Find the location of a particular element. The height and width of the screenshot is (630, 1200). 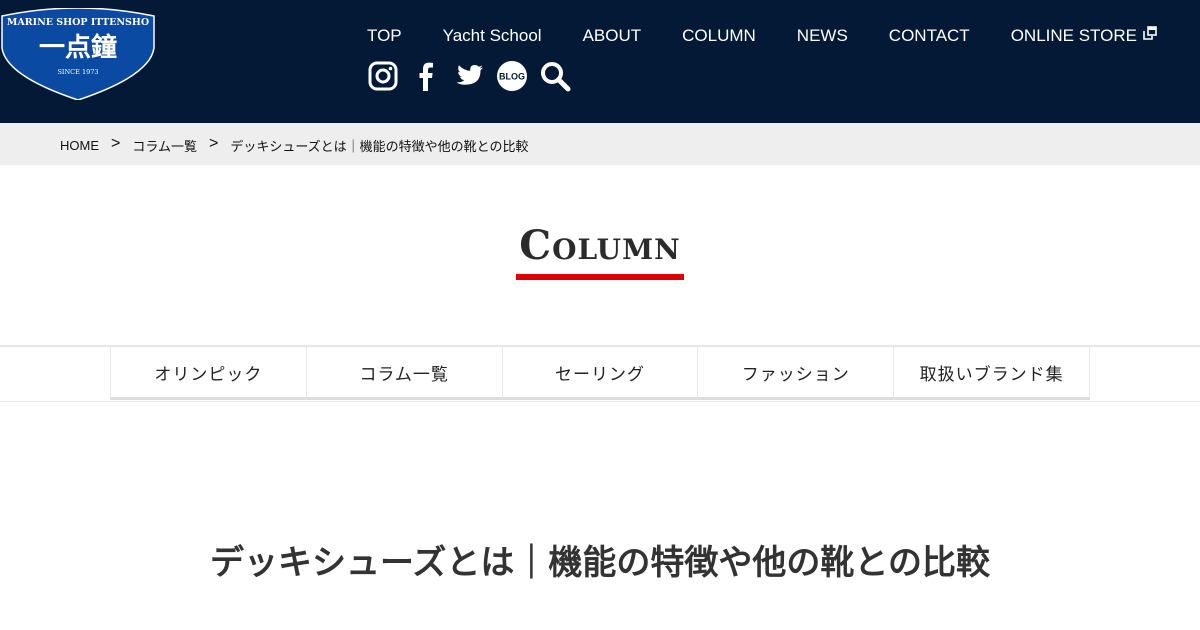

logo-shield-icon: MARINE SHOP ITTENSHO 一点鐘 SINCE 1973 is located at coordinates (78, 54).